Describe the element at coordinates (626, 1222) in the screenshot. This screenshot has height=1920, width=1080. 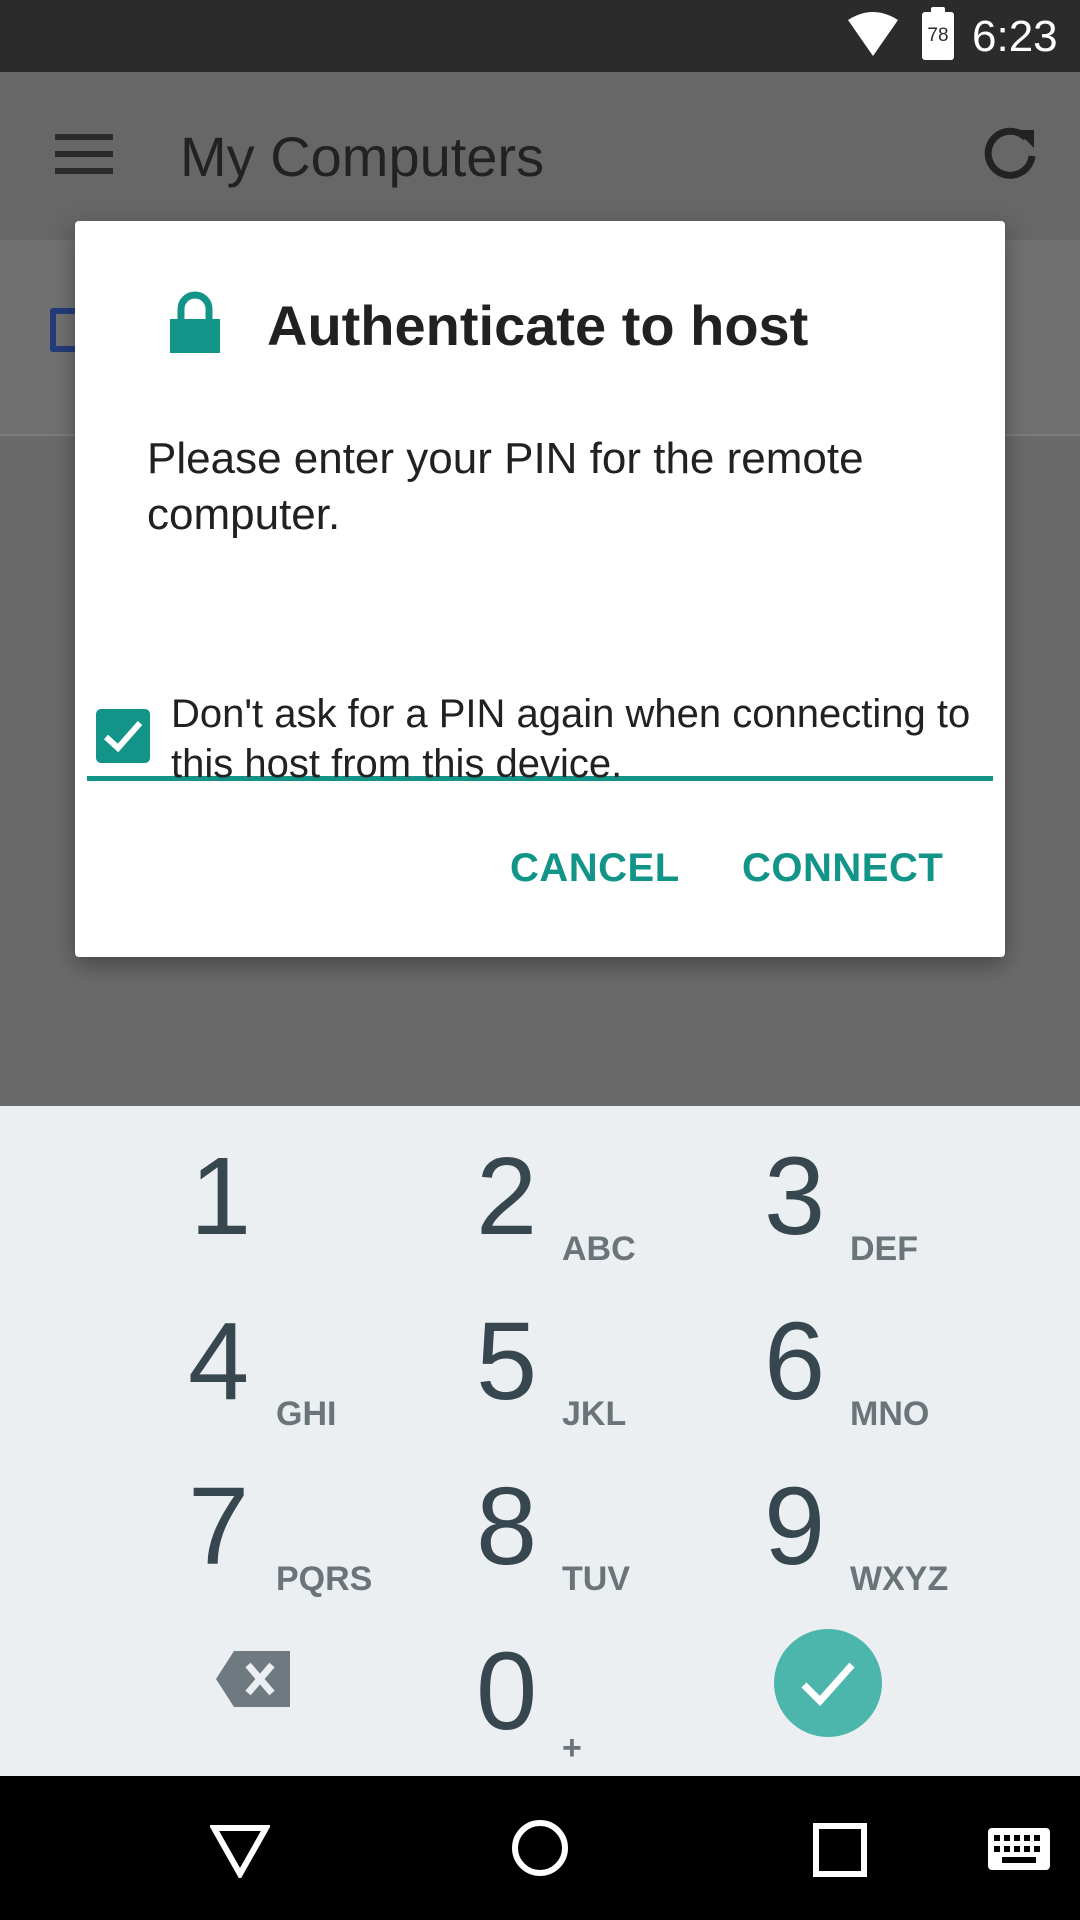
I see `key-2: 2 ABC` at that location.